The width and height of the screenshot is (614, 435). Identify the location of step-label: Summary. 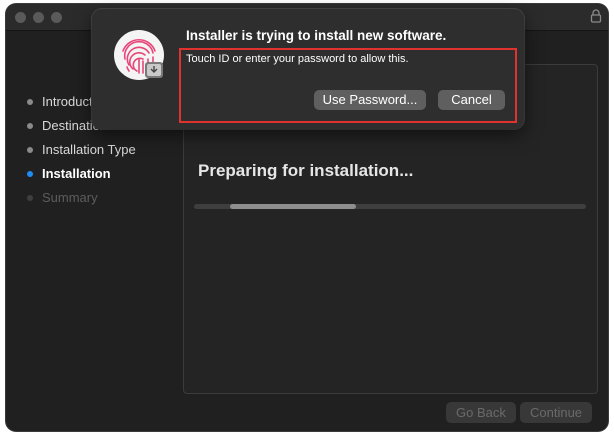
(70, 197).